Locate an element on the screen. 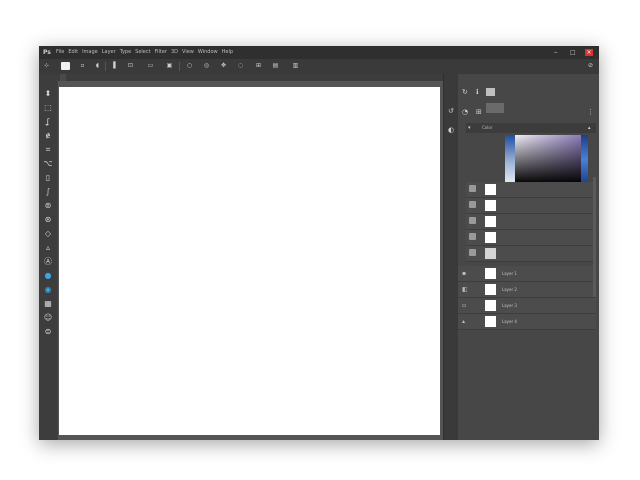 The width and height of the screenshot is (640, 480). panel-dock-strip: ↺ ◐ is located at coordinates (451, 257).